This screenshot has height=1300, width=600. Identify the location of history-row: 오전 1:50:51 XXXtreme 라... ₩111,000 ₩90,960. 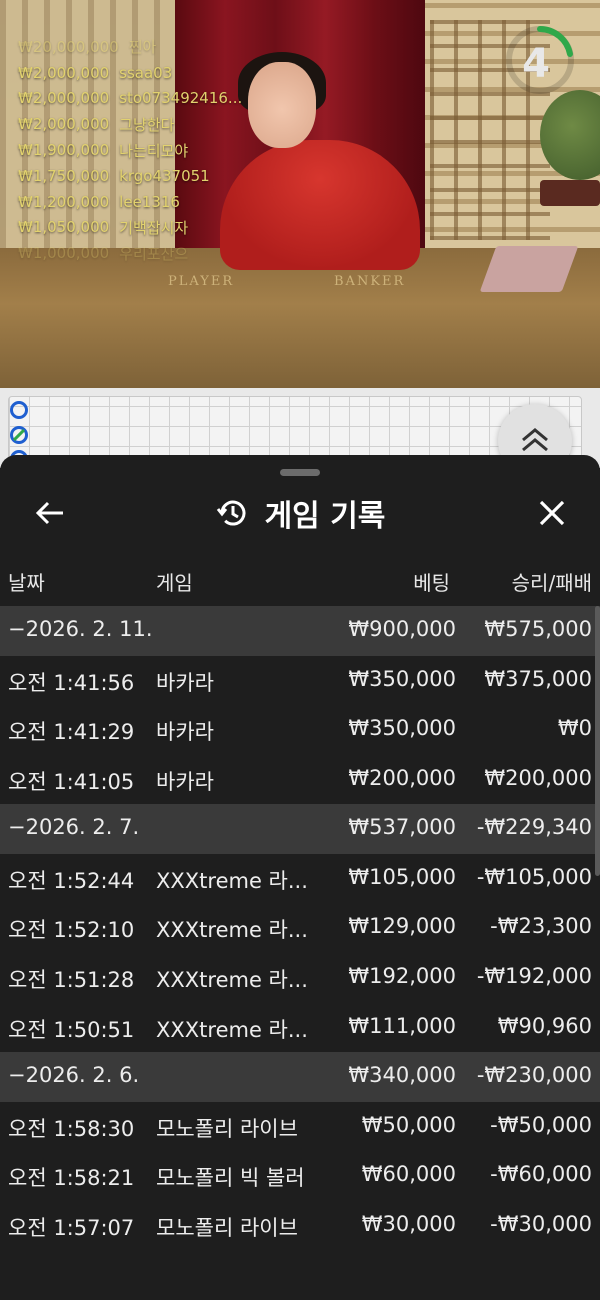
(300, 1028).